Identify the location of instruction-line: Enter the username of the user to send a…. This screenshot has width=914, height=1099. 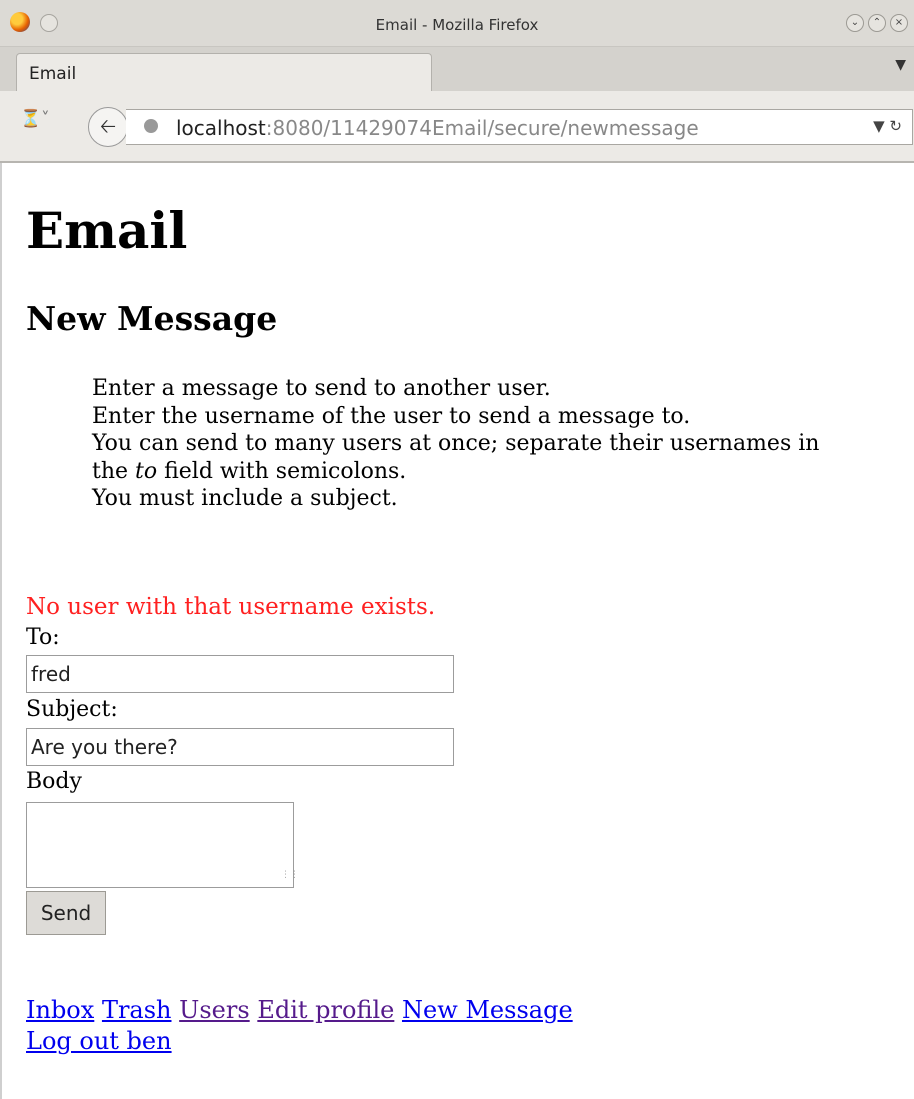
(391, 416).